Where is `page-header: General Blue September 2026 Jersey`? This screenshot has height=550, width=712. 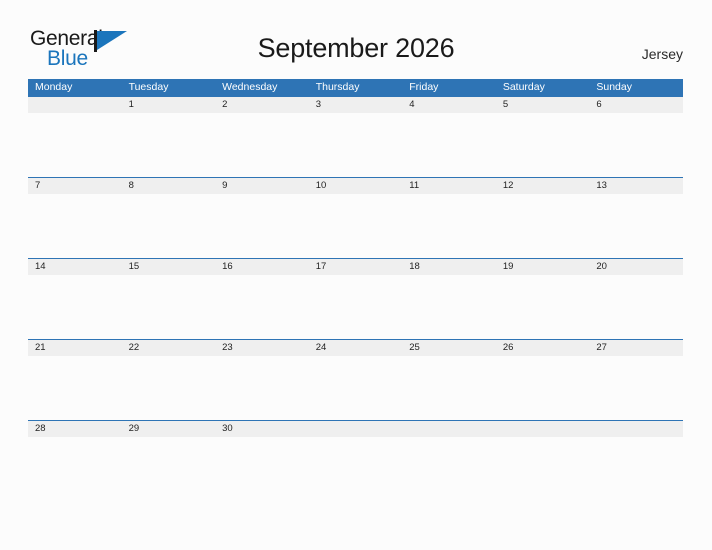
page-header: General Blue September 2026 Jersey is located at coordinates (356, 38).